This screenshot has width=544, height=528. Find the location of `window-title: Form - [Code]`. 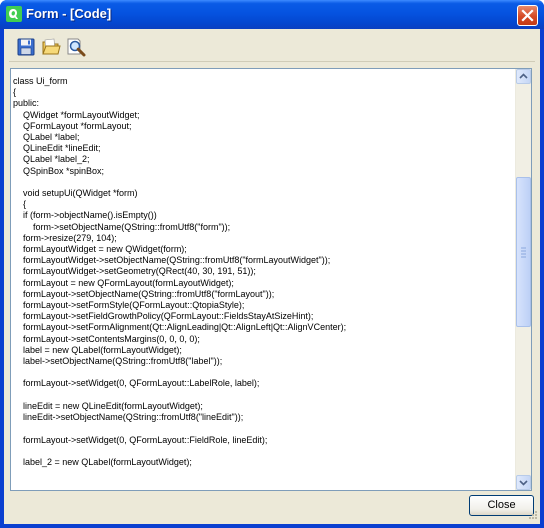

window-title: Form - [Code] is located at coordinates (69, 13).